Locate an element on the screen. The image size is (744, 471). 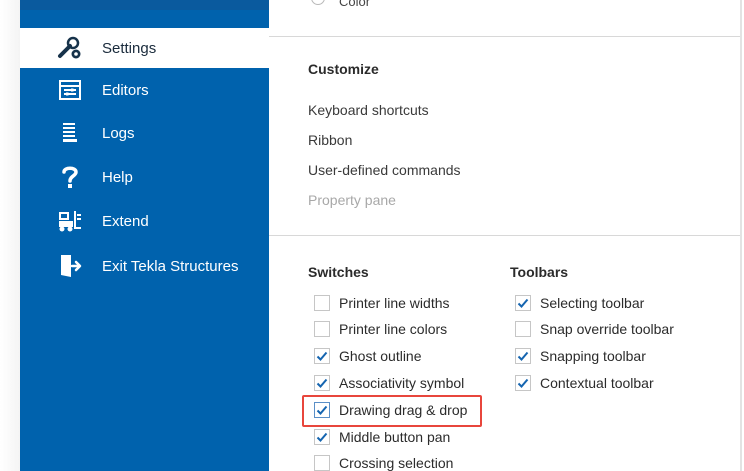
sidebar-item-exit: Exit Tekla Structures is located at coordinates (144, 266).